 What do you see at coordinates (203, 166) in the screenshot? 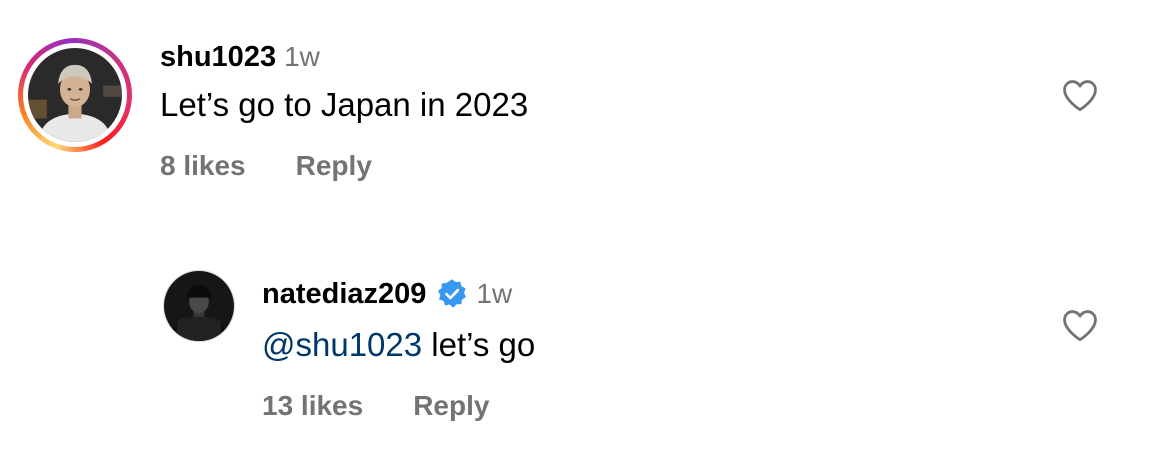
I see `likes-count: 8 likes` at bounding box center [203, 166].